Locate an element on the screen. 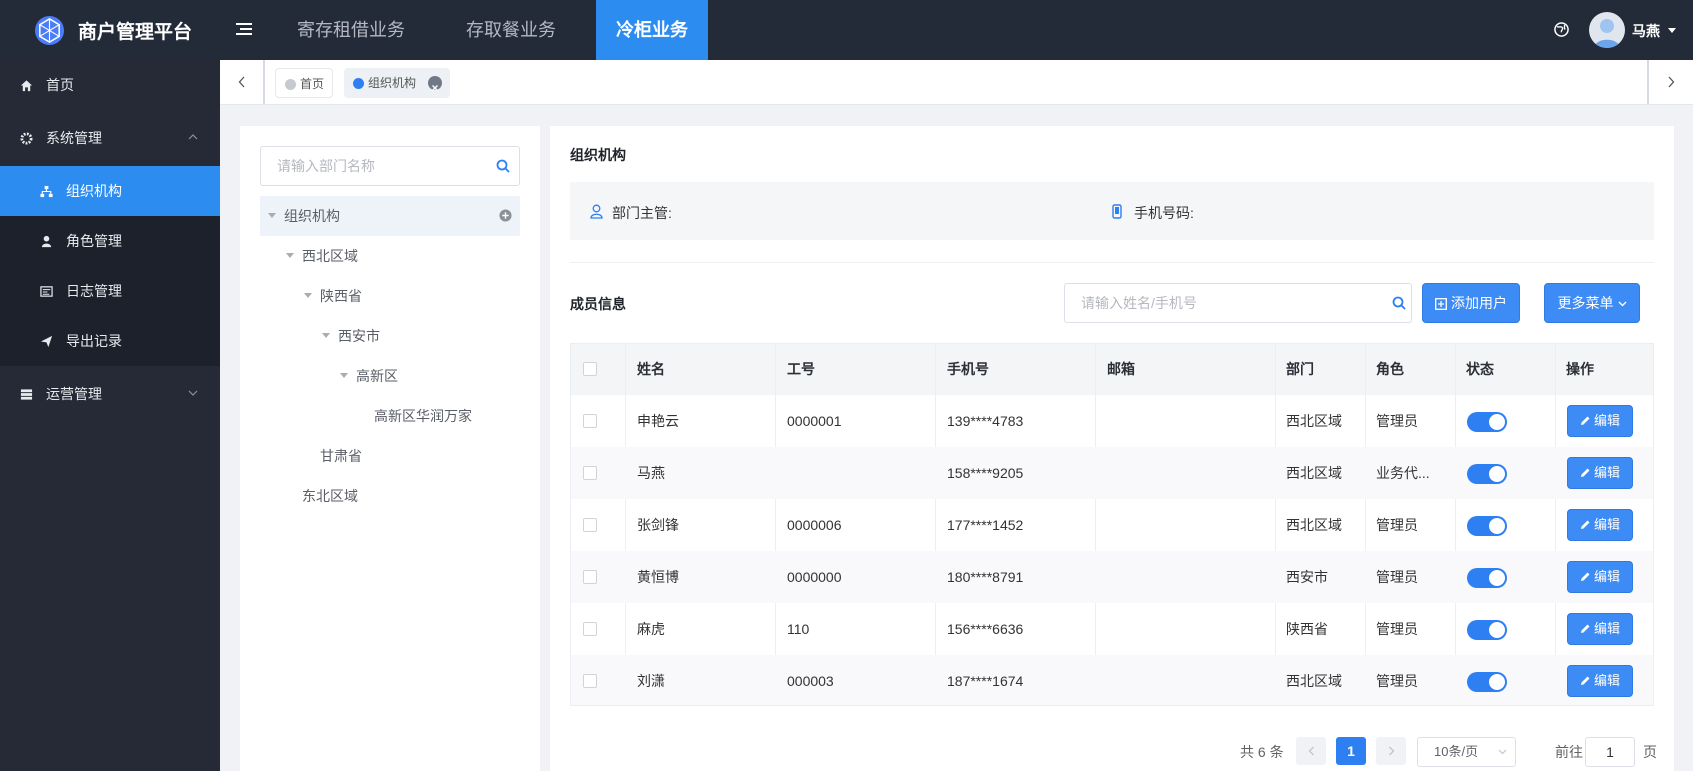 This screenshot has width=1693, height=771. tabs-scroll-right is located at coordinates (1669, 82).